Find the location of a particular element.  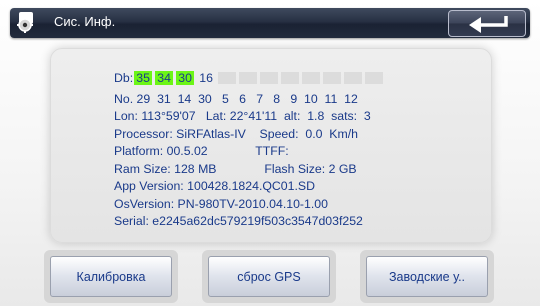

processor-readout: Processor: SiRFAtlas-IV Speed: 0.0 Km/h is located at coordinates (236, 134).